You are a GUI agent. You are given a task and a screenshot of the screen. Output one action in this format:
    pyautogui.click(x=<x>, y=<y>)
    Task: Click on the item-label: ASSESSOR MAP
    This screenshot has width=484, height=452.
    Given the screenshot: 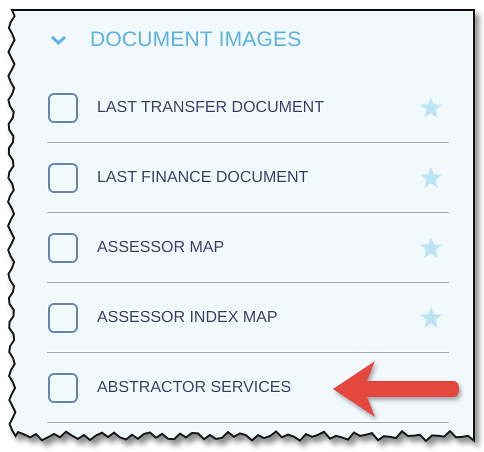 What is the action you would take?
    pyautogui.click(x=161, y=247)
    